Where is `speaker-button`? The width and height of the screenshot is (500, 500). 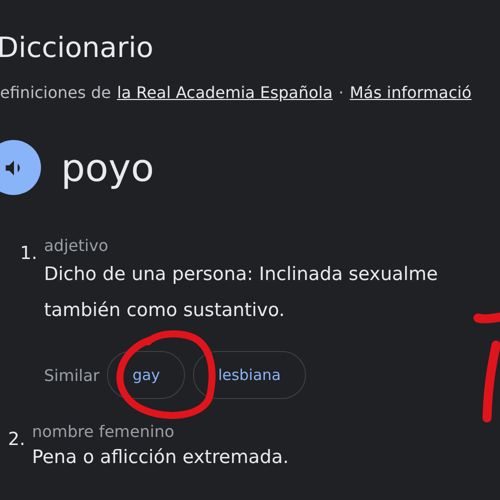
speaker-button is located at coordinates (20, 167).